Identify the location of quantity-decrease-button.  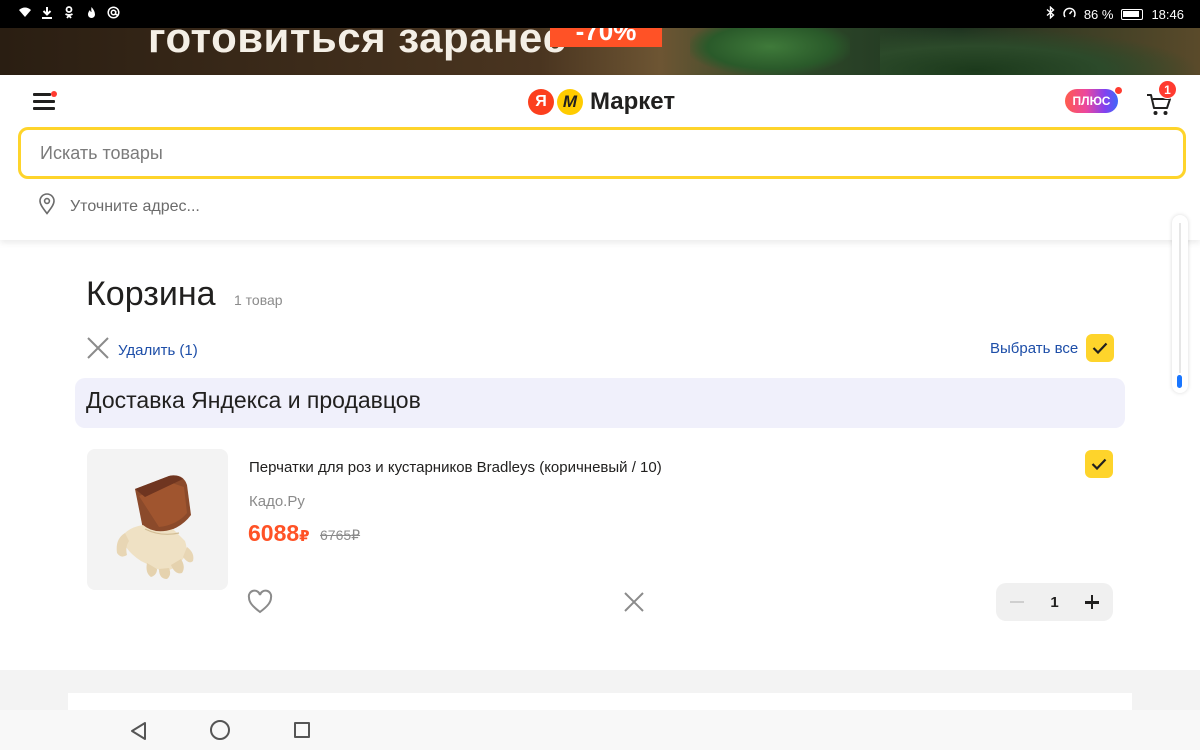
(1017, 602).